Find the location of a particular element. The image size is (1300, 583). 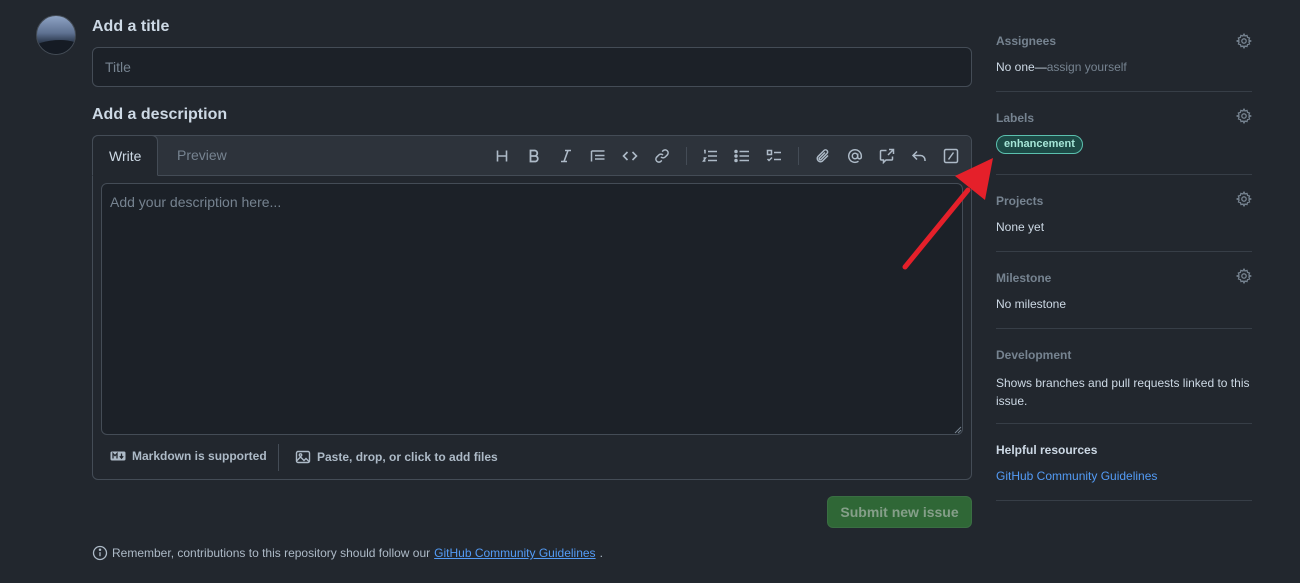

notice-suffix: . is located at coordinates (601, 553).